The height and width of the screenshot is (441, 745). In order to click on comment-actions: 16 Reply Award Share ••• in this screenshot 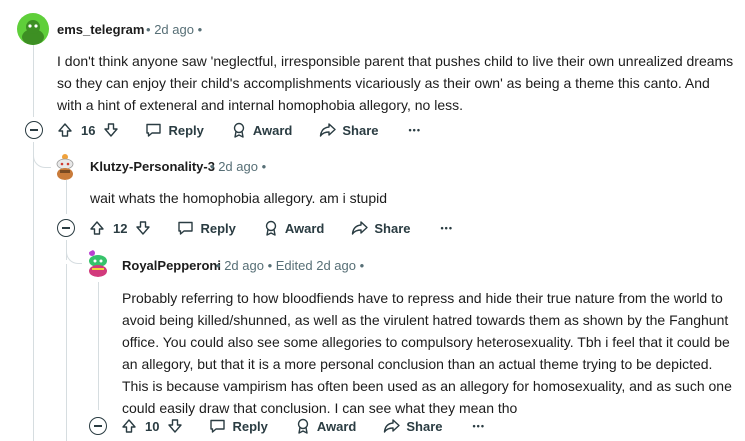, I will do `click(223, 130)`.